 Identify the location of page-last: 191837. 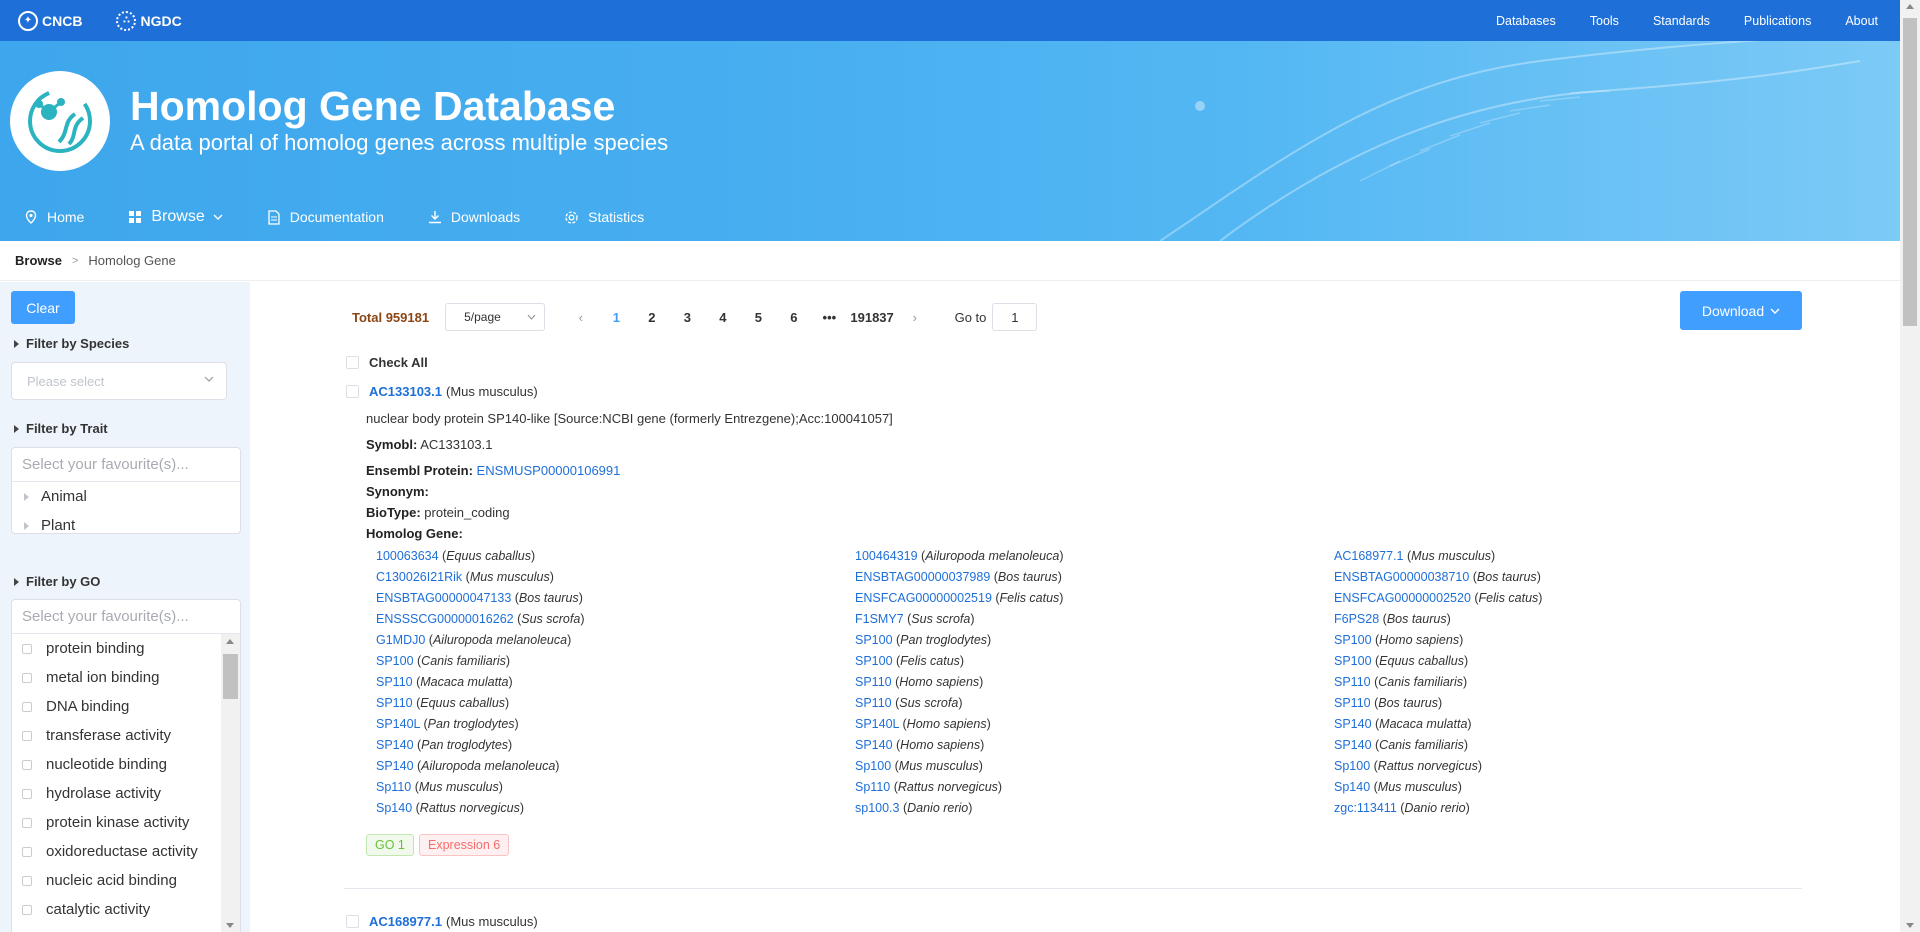
(872, 317).